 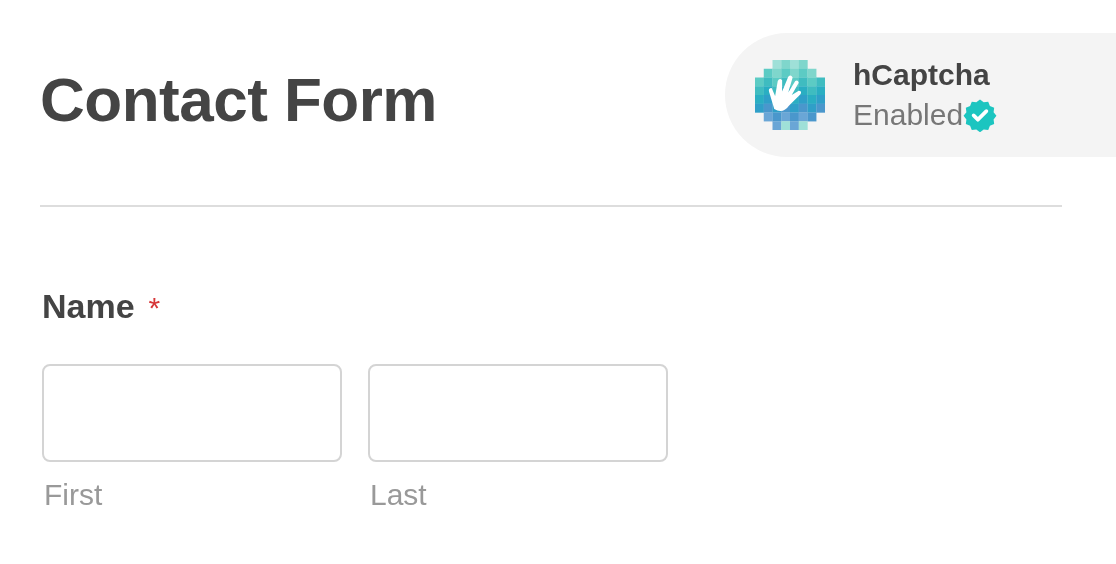 I want to click on form-title: Contact Form, so click(x=238, y=100).